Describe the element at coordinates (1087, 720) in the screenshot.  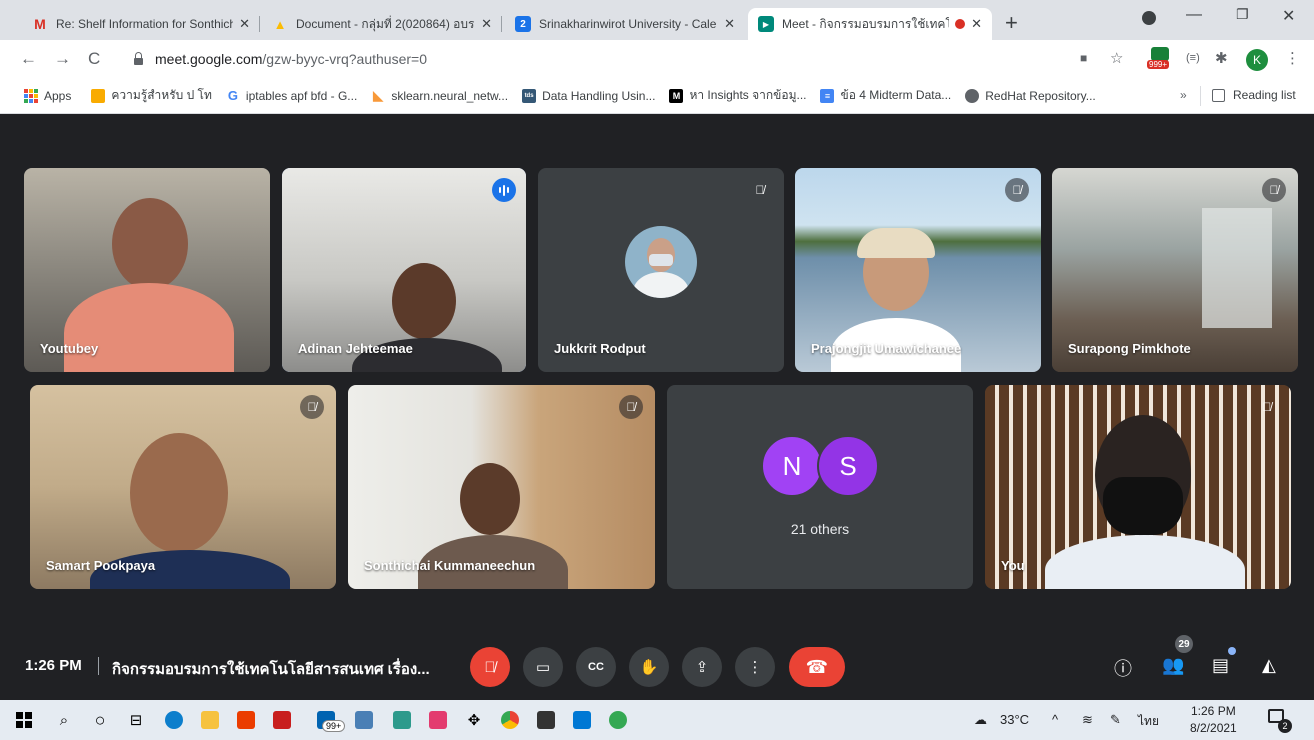
I see `wifi-icon: ≋` at that location.